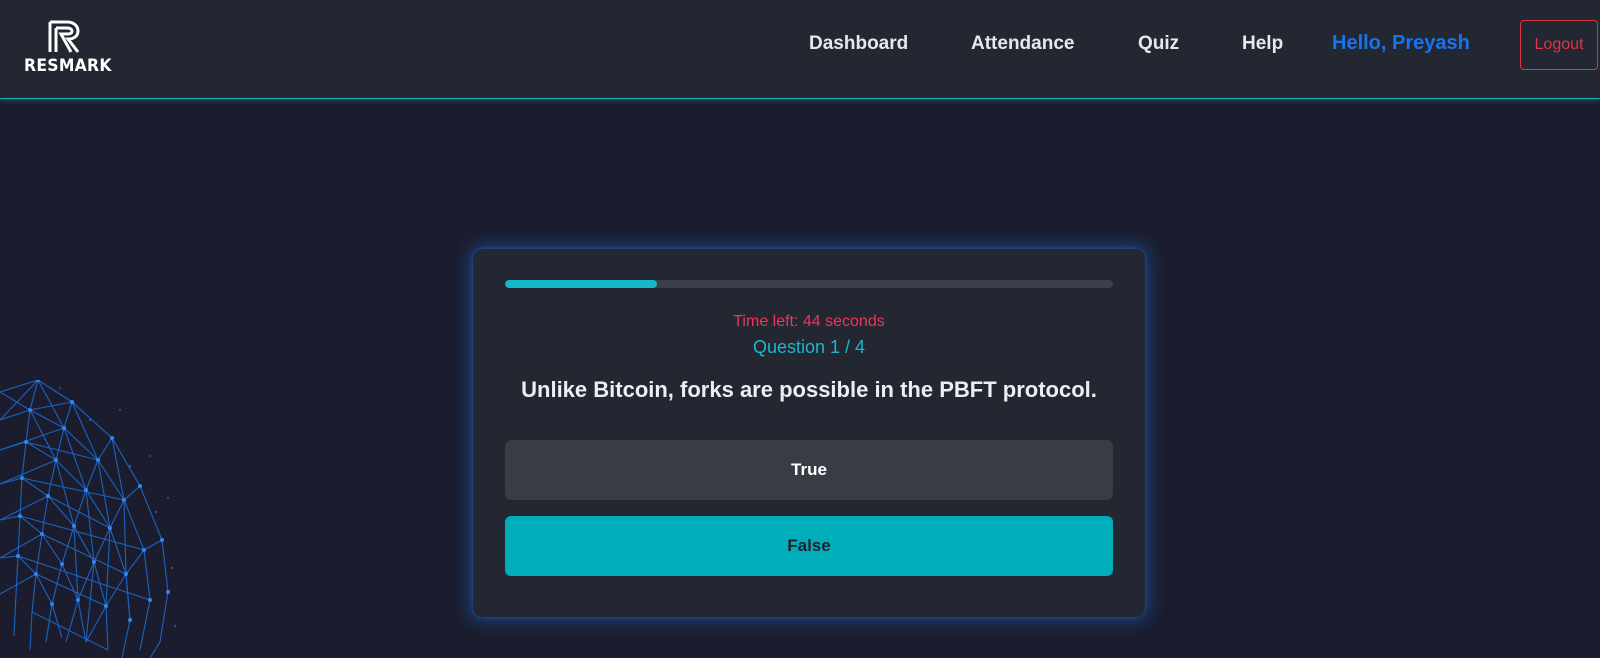 The width and height of the screenshot is (1600, 658). What do you see at coordinates (1262, 44) in the screenshot?
I see `nav-link-help: Help` at bounding box center [1262, 44].